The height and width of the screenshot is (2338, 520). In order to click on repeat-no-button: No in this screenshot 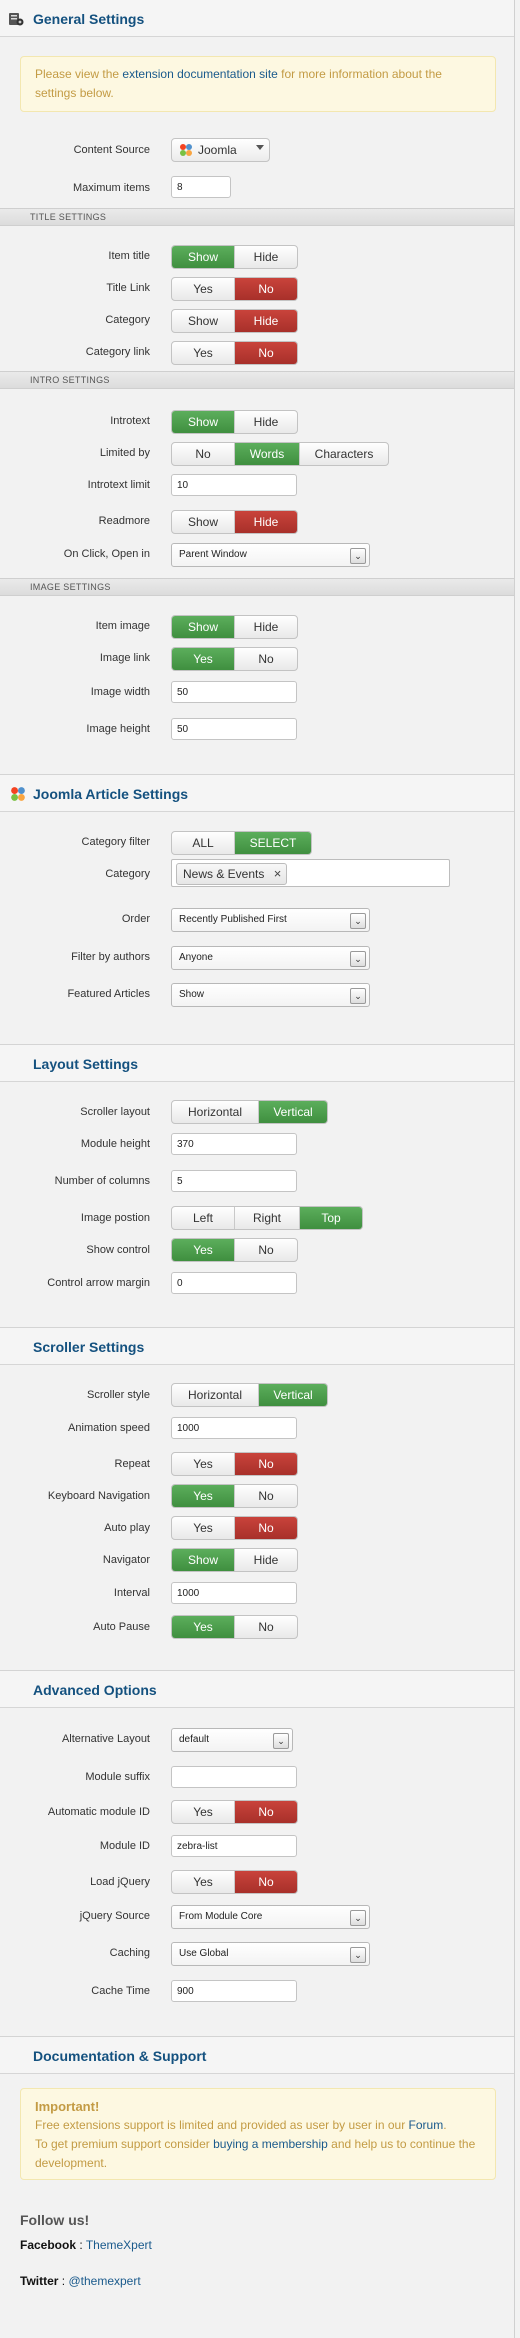, I will do `click(265, 1464)`.